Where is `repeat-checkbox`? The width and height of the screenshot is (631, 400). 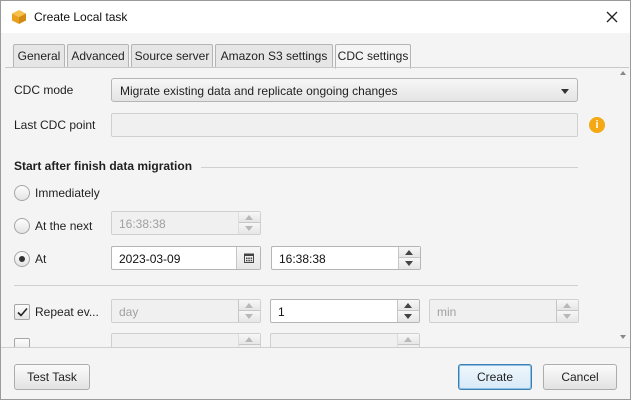 repeat-checkbox is located at coordinates (22, 312).